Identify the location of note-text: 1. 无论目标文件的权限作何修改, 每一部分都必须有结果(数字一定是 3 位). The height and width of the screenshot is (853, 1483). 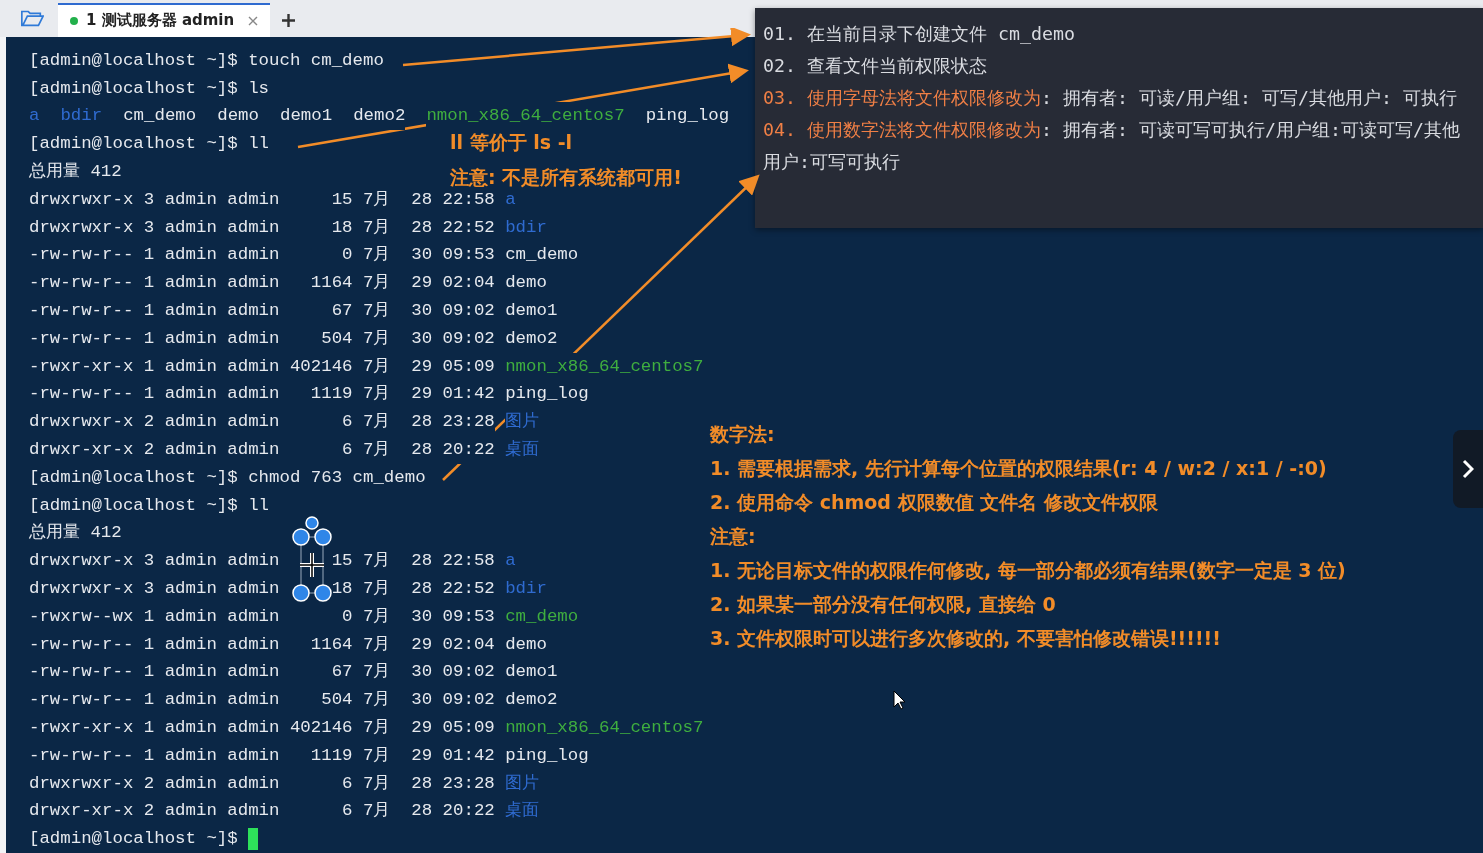
(1028, 570).